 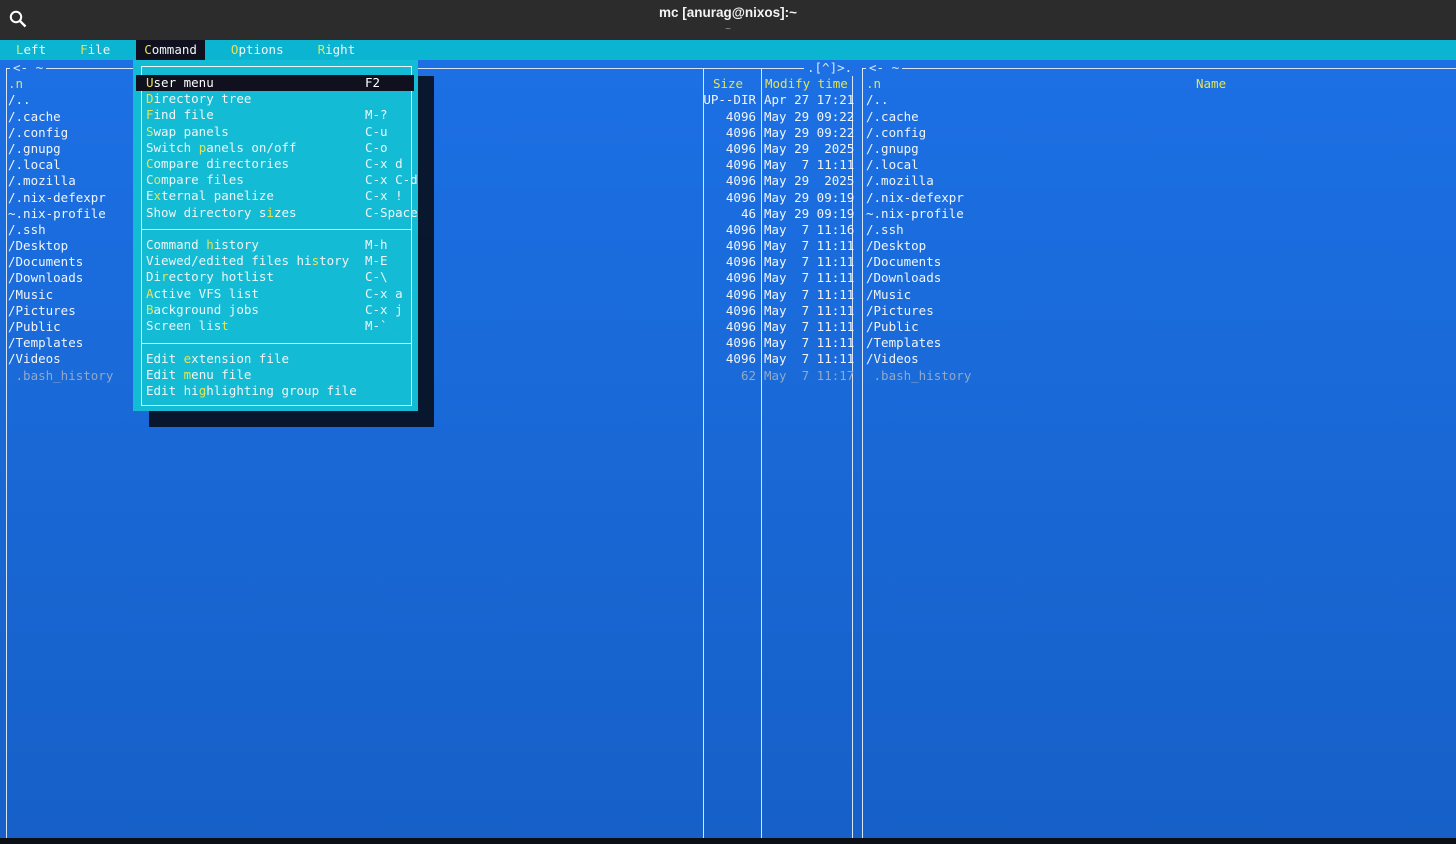 I want to click on left-sort-indicator: .n, so click(x=15, y=84).